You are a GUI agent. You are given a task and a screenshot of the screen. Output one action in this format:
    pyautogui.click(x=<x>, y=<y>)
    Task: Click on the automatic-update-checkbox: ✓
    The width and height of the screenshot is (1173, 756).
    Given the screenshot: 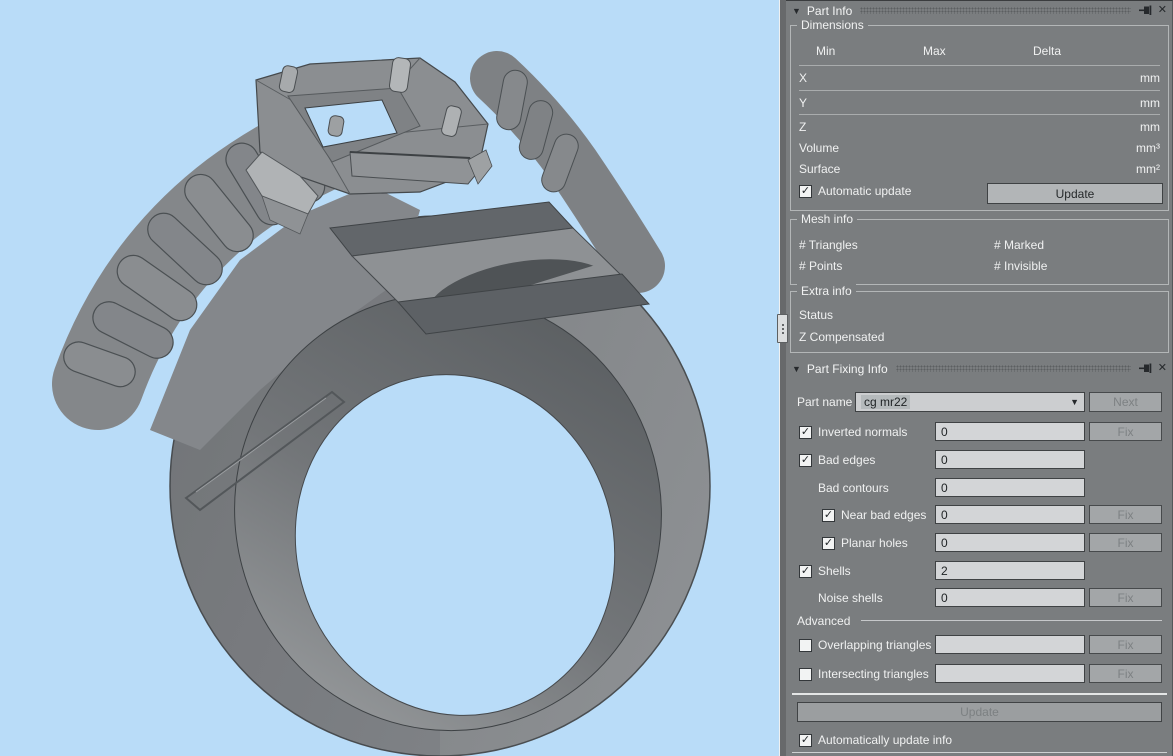 What is the action you would take?
    pyautogui.click(x=805, y=191)
    